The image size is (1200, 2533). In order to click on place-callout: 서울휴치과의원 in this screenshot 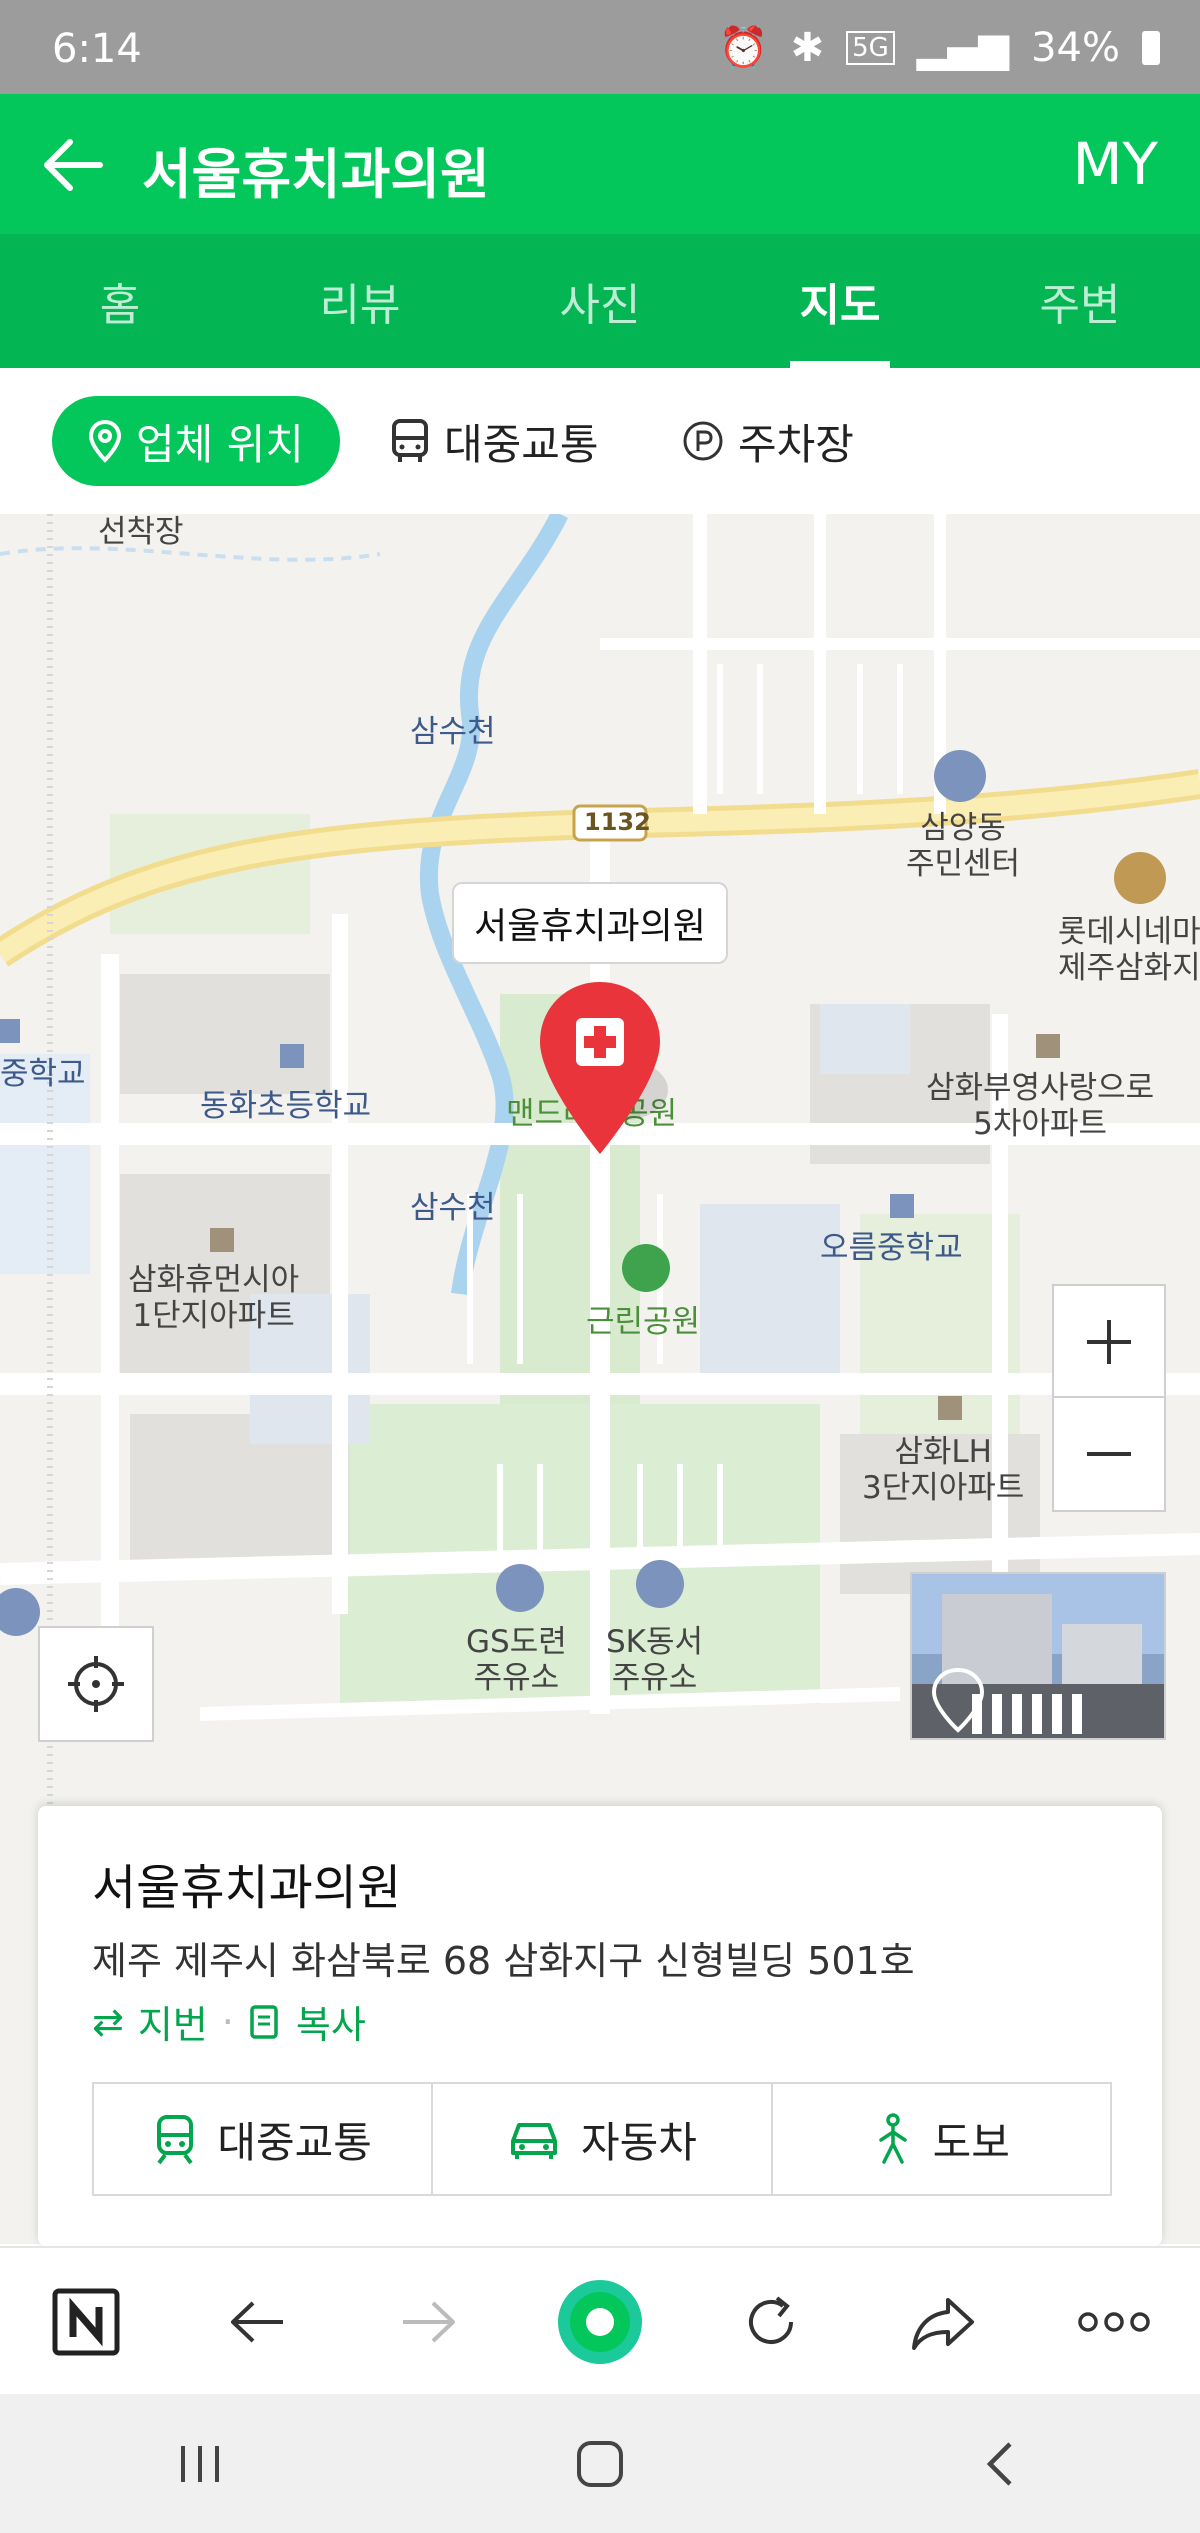, I will do `click(590, 923)`.